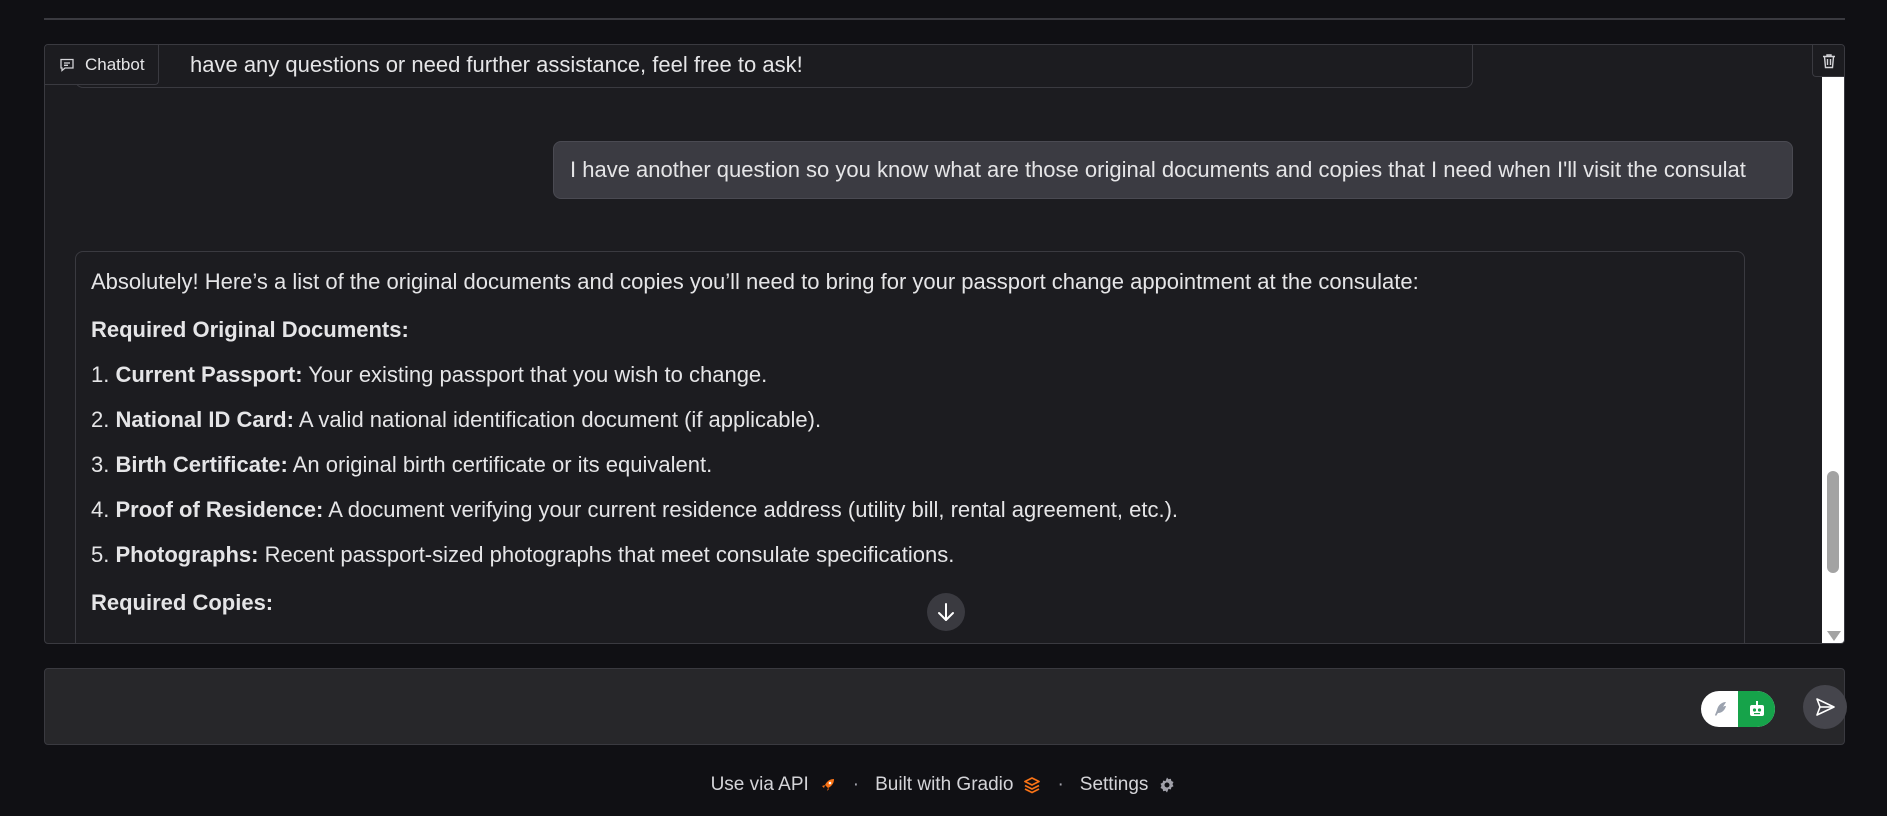  Describe the element at coordinates (182, 602) in the screenshot. I see `section-heading: Required Copies:` at that location.